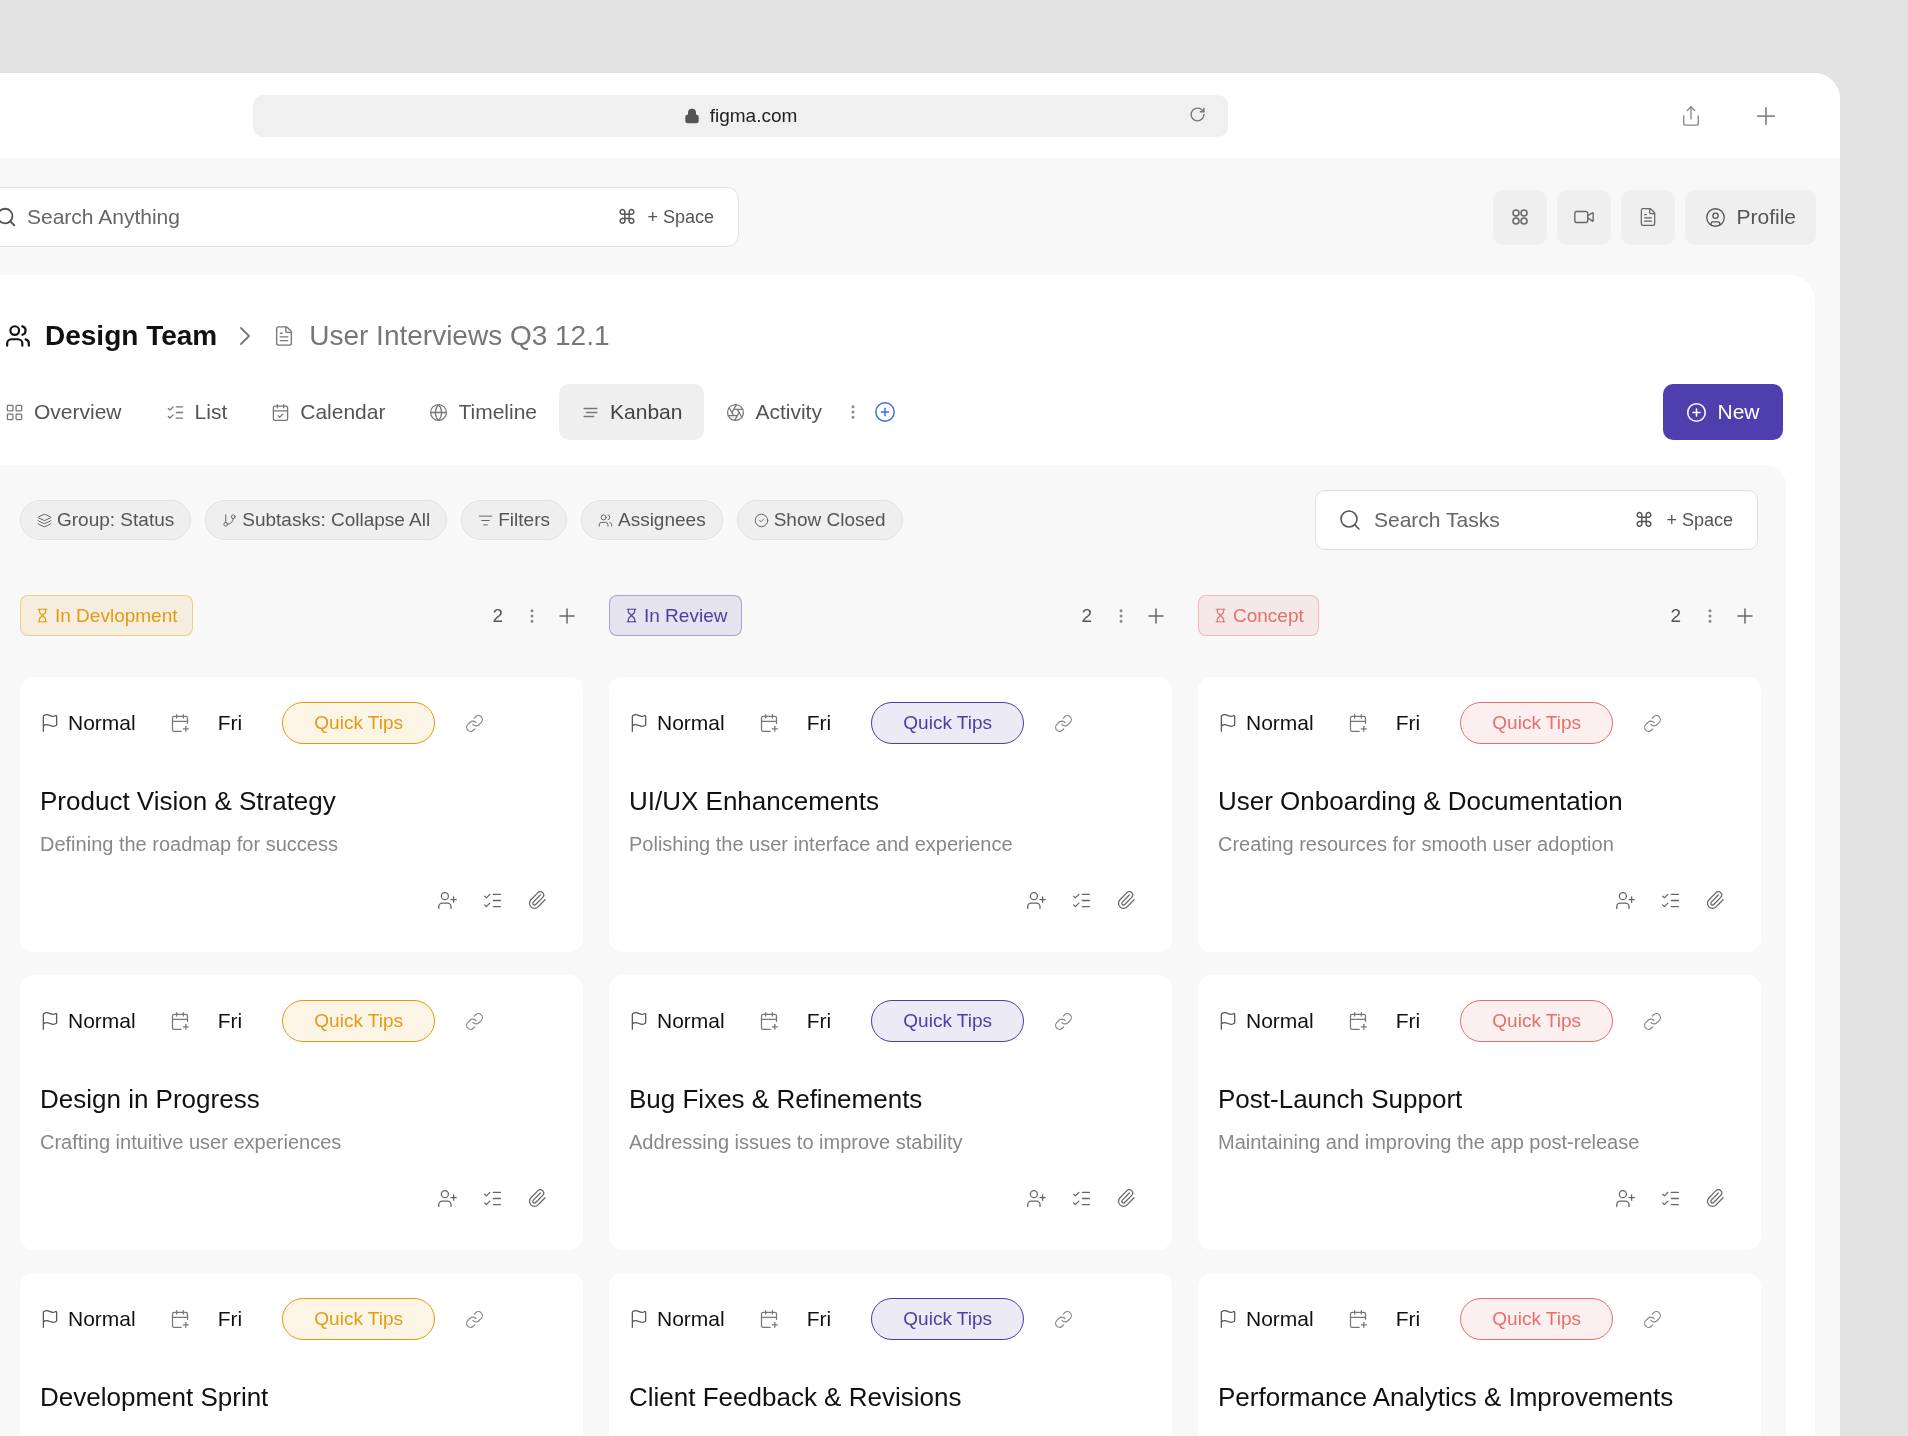 The image size is (1908, 1436). Describe the element at coordinates (196, 412) in the screenshot. I see `view-tab: List` at that location.